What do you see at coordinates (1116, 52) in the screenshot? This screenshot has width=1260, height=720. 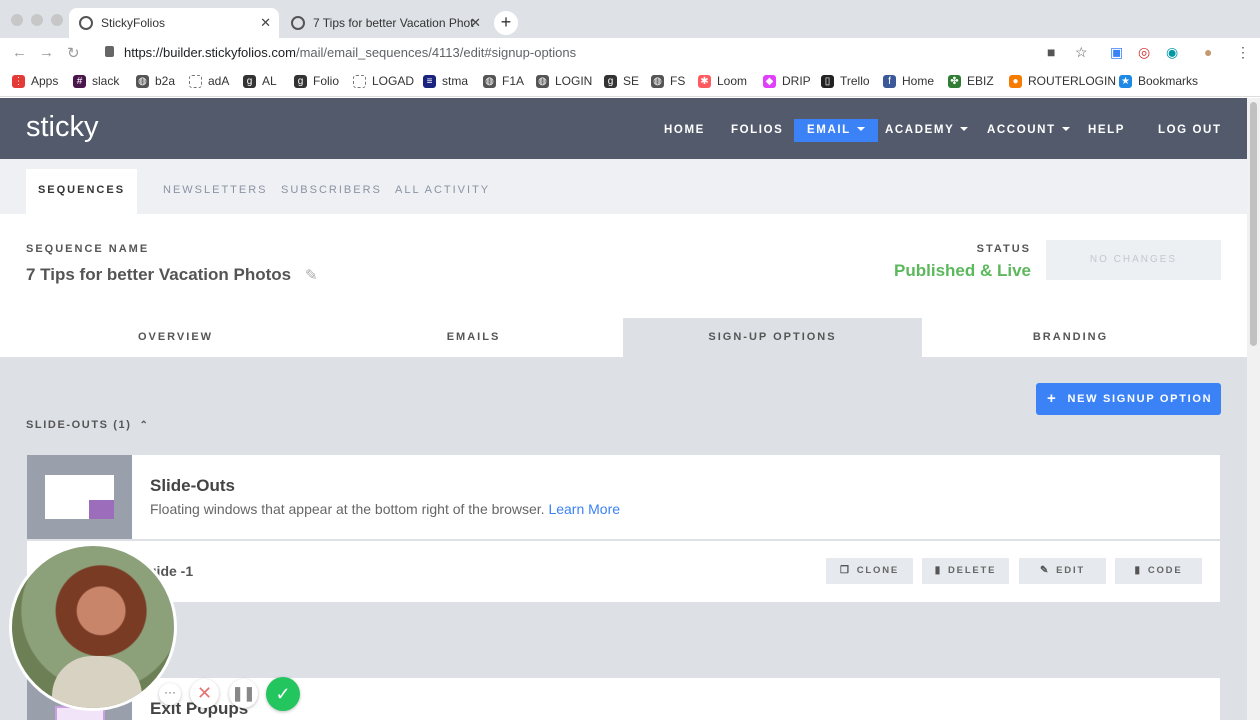 I see `extension-code-icon: ▣` at bounding box center [1116, 52].